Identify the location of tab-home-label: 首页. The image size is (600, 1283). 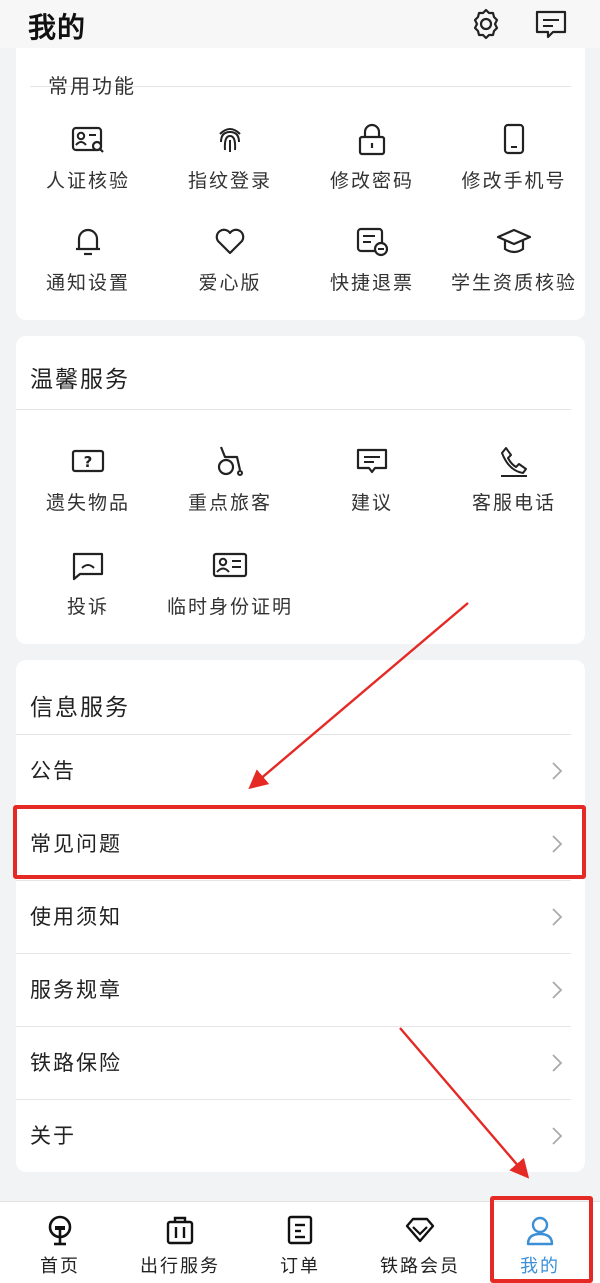
(60, 1266).